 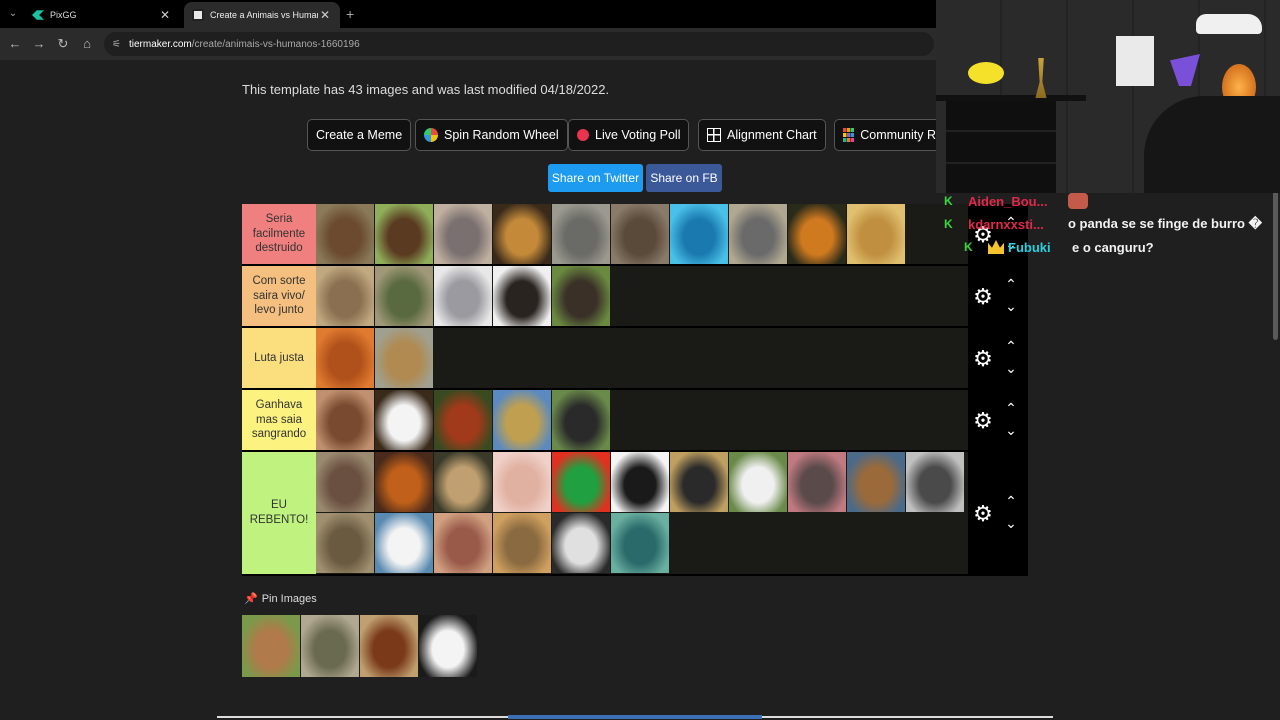 What do you see at coordinates (1036, 247) in the screenshot?
I see `chat-username: Fubuki` at bounding box center [1036, 247].